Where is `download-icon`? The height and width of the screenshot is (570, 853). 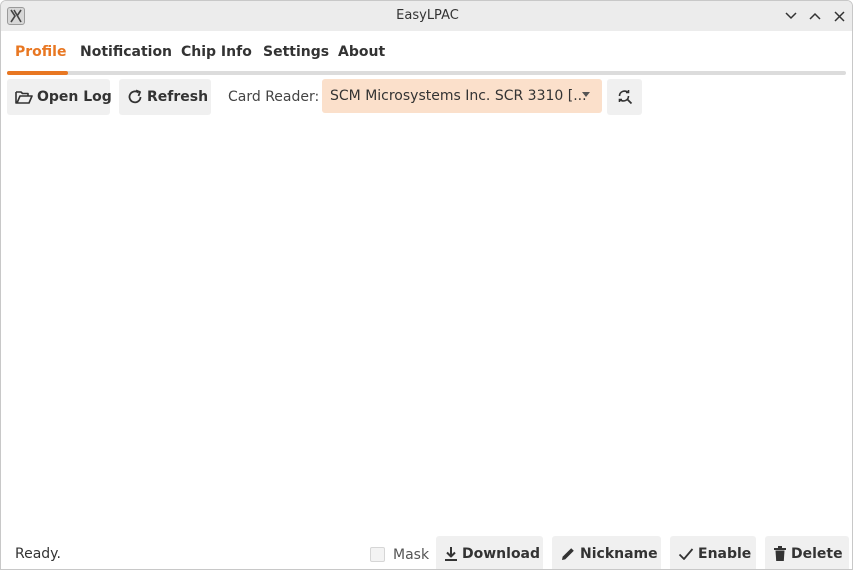 download-icon is located at coordinates (451, 554).